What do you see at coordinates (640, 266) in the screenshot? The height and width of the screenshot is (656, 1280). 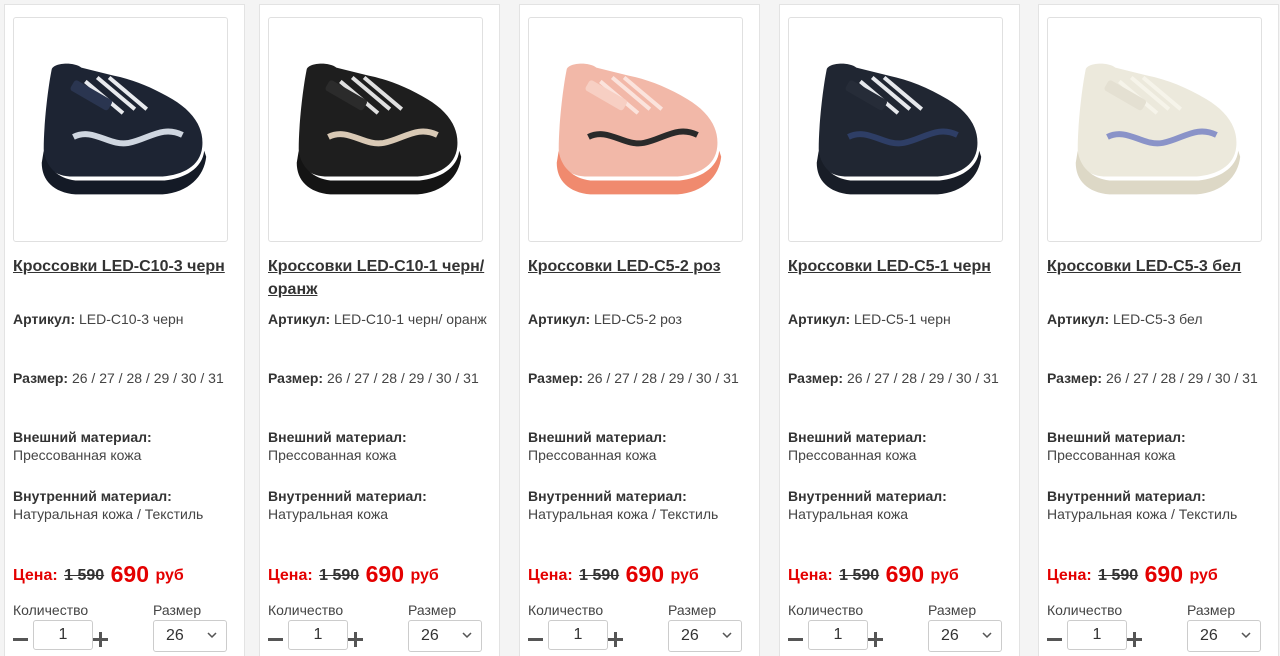 I see `product-title-link: Кроссовки LED-C5-2 роз` at bounding box center [640, 266].